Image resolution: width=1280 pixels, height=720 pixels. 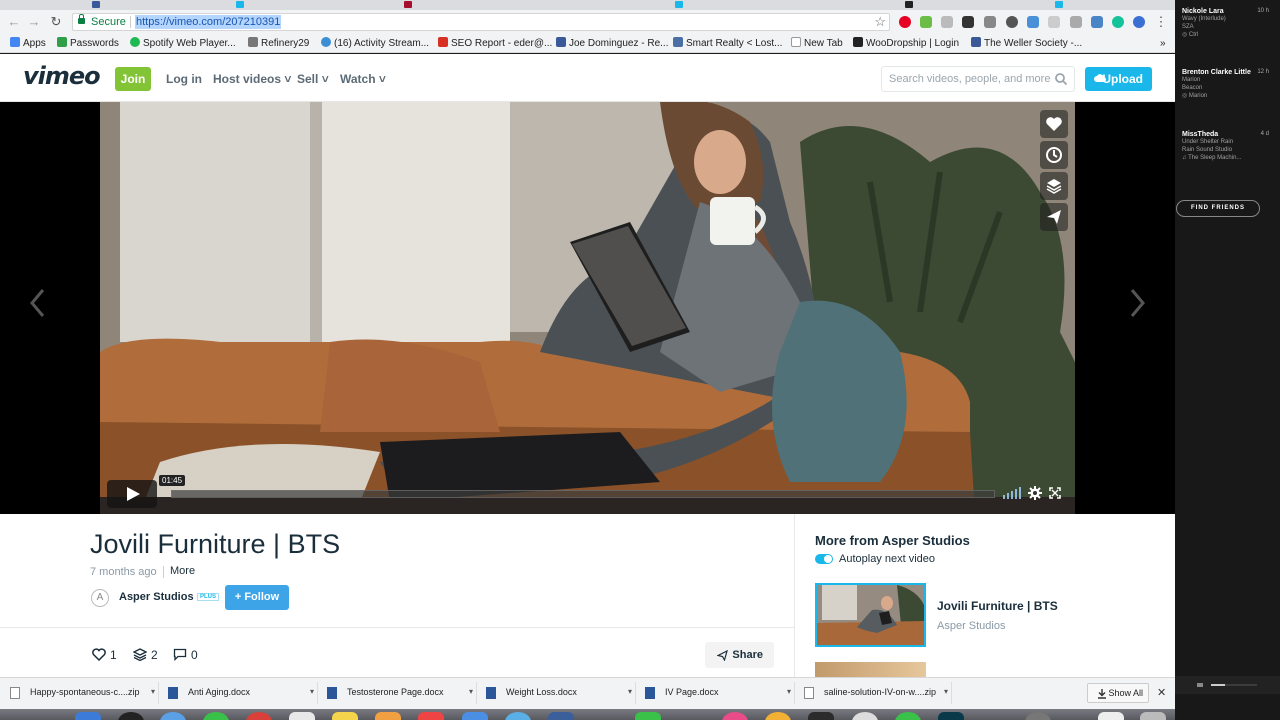 What do you see at coordinates (259, 716) in the screenshot?
I see `chrome-icon` at bounding box center [259, 716].